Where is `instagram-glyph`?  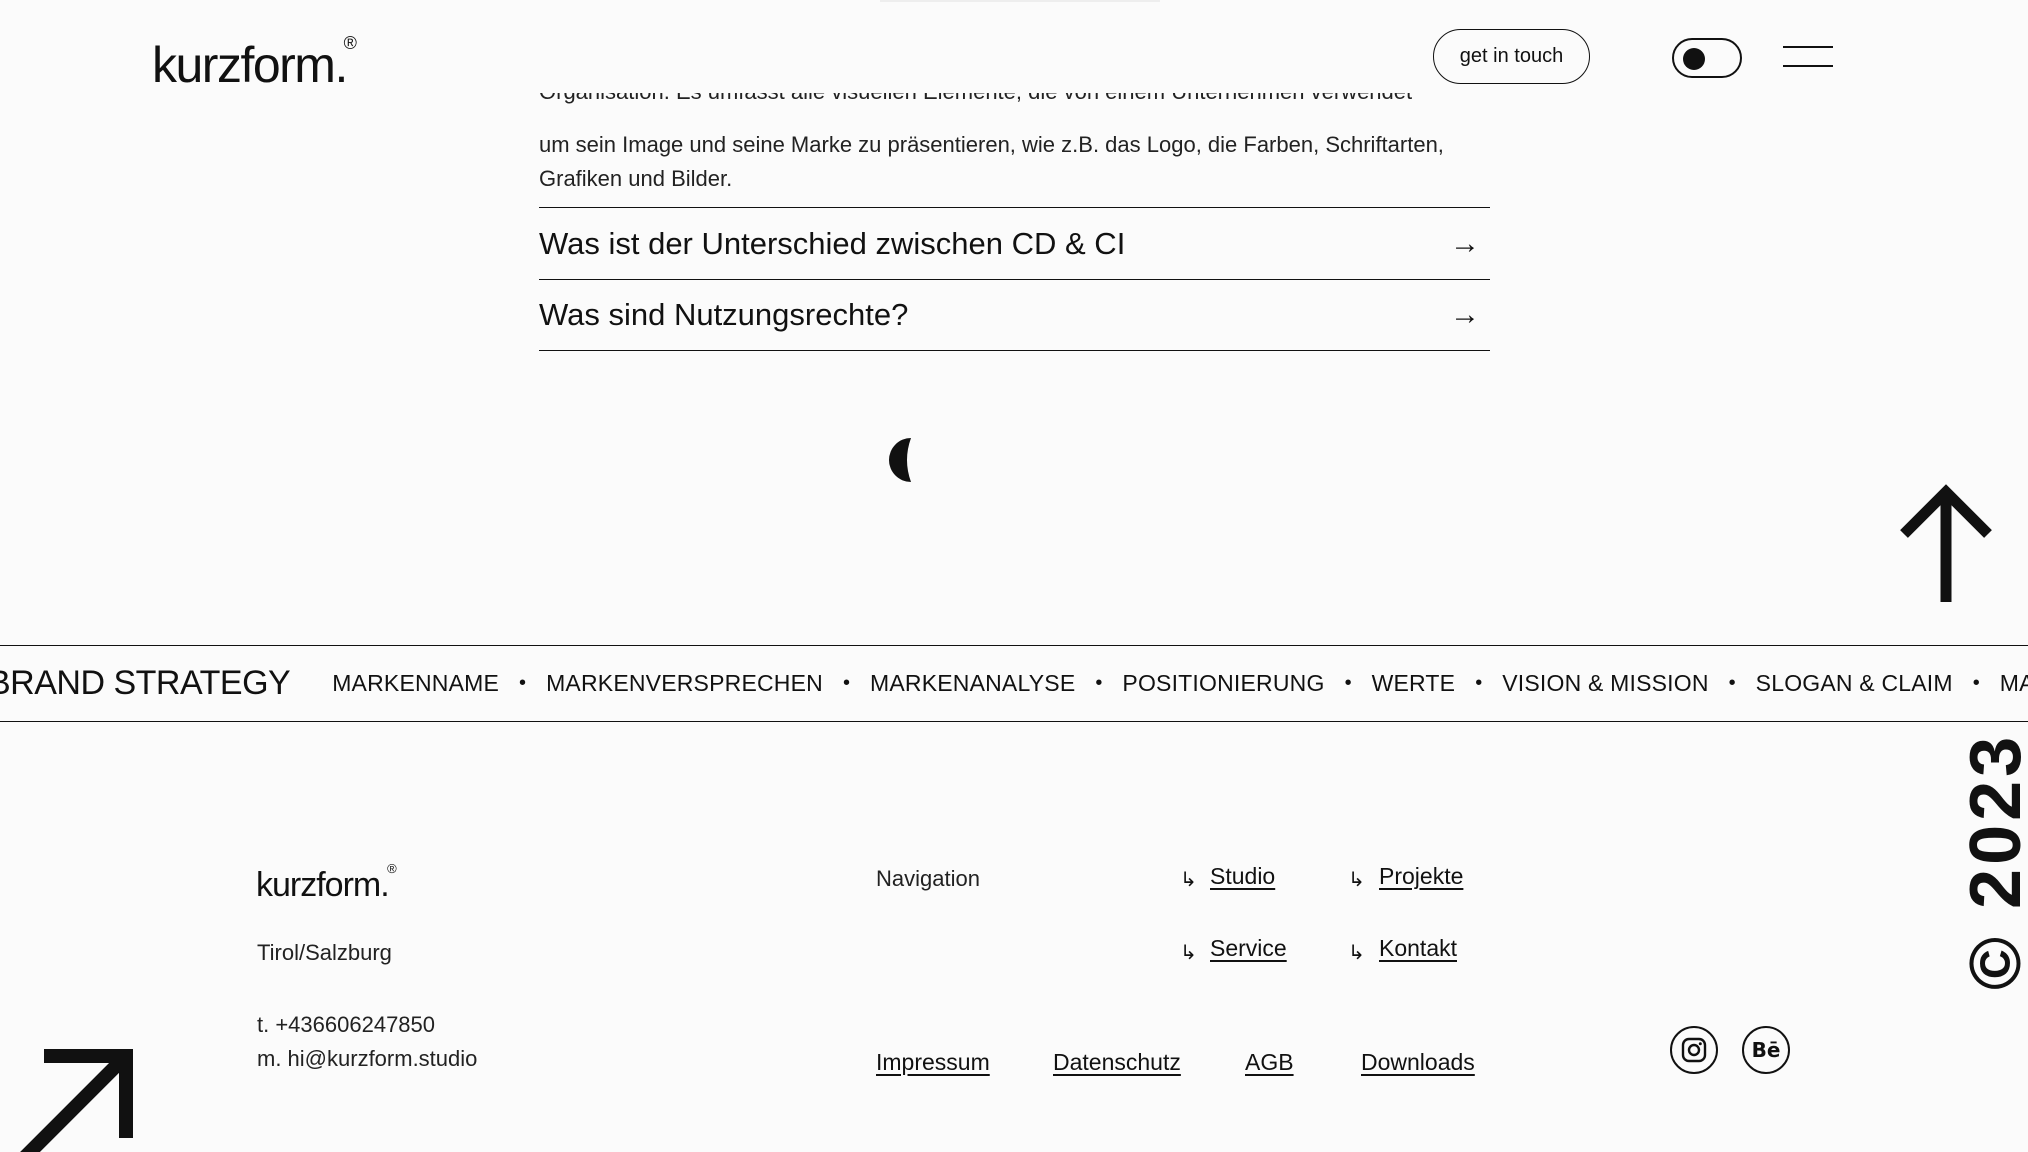
instagram-glyph is located at coordinates (1694, 1050).